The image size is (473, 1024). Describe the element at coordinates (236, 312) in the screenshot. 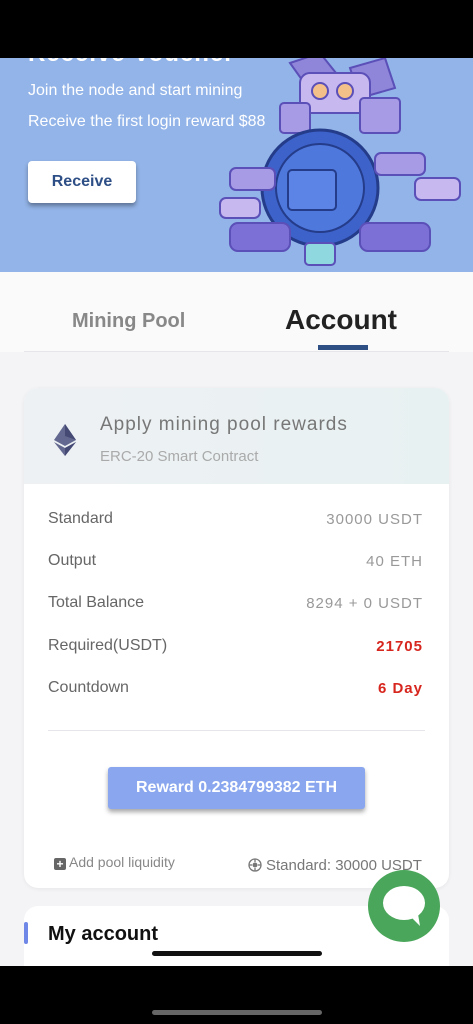

I see `tab-bar: Mining Pool Account` at that location.